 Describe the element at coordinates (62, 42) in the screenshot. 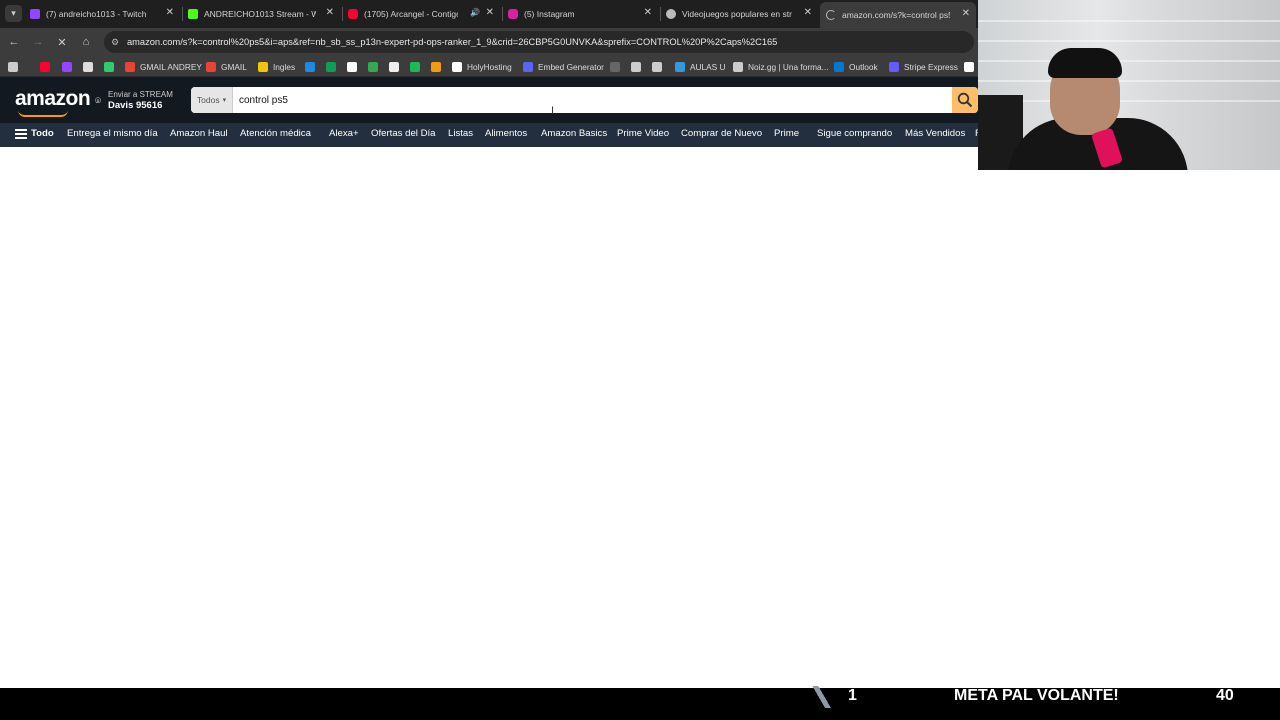

I see `stop-loading-icon: ✕` at that location.